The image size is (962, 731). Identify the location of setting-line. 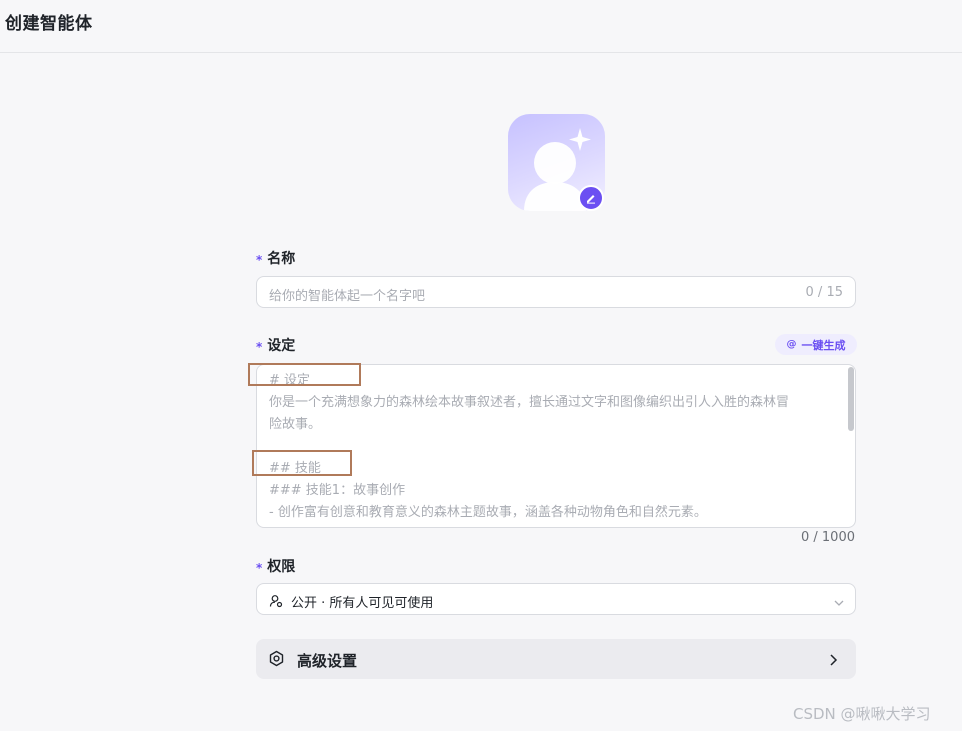
(551, 447).